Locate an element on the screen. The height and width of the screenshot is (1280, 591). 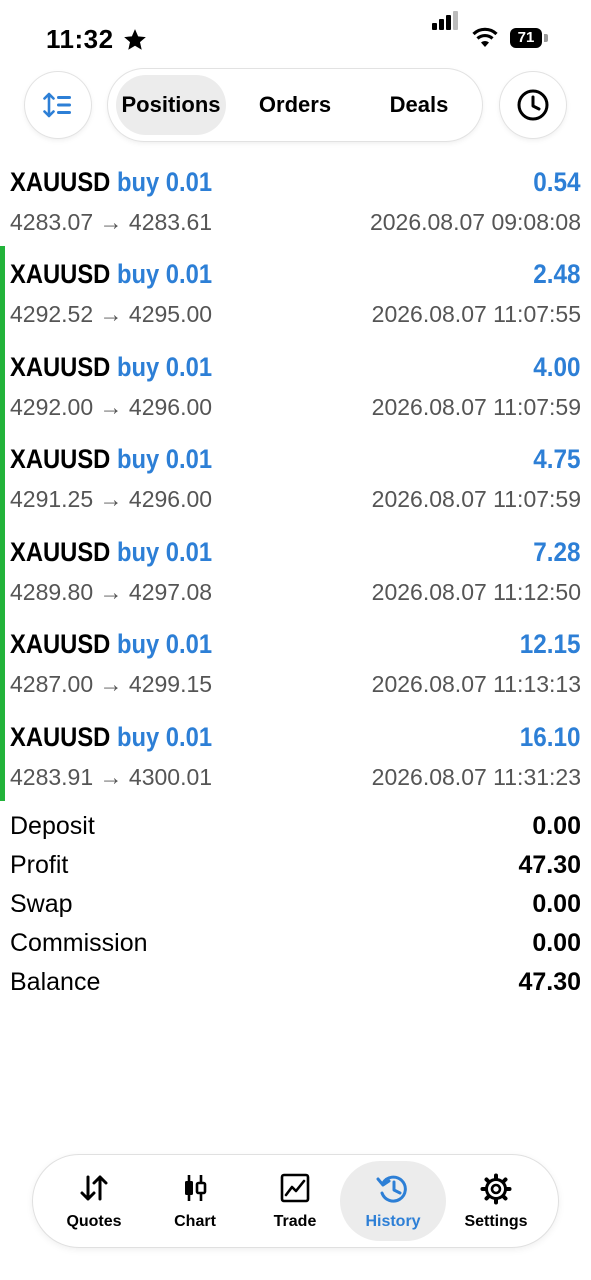
sort-button is located at coordinates (58, 105).